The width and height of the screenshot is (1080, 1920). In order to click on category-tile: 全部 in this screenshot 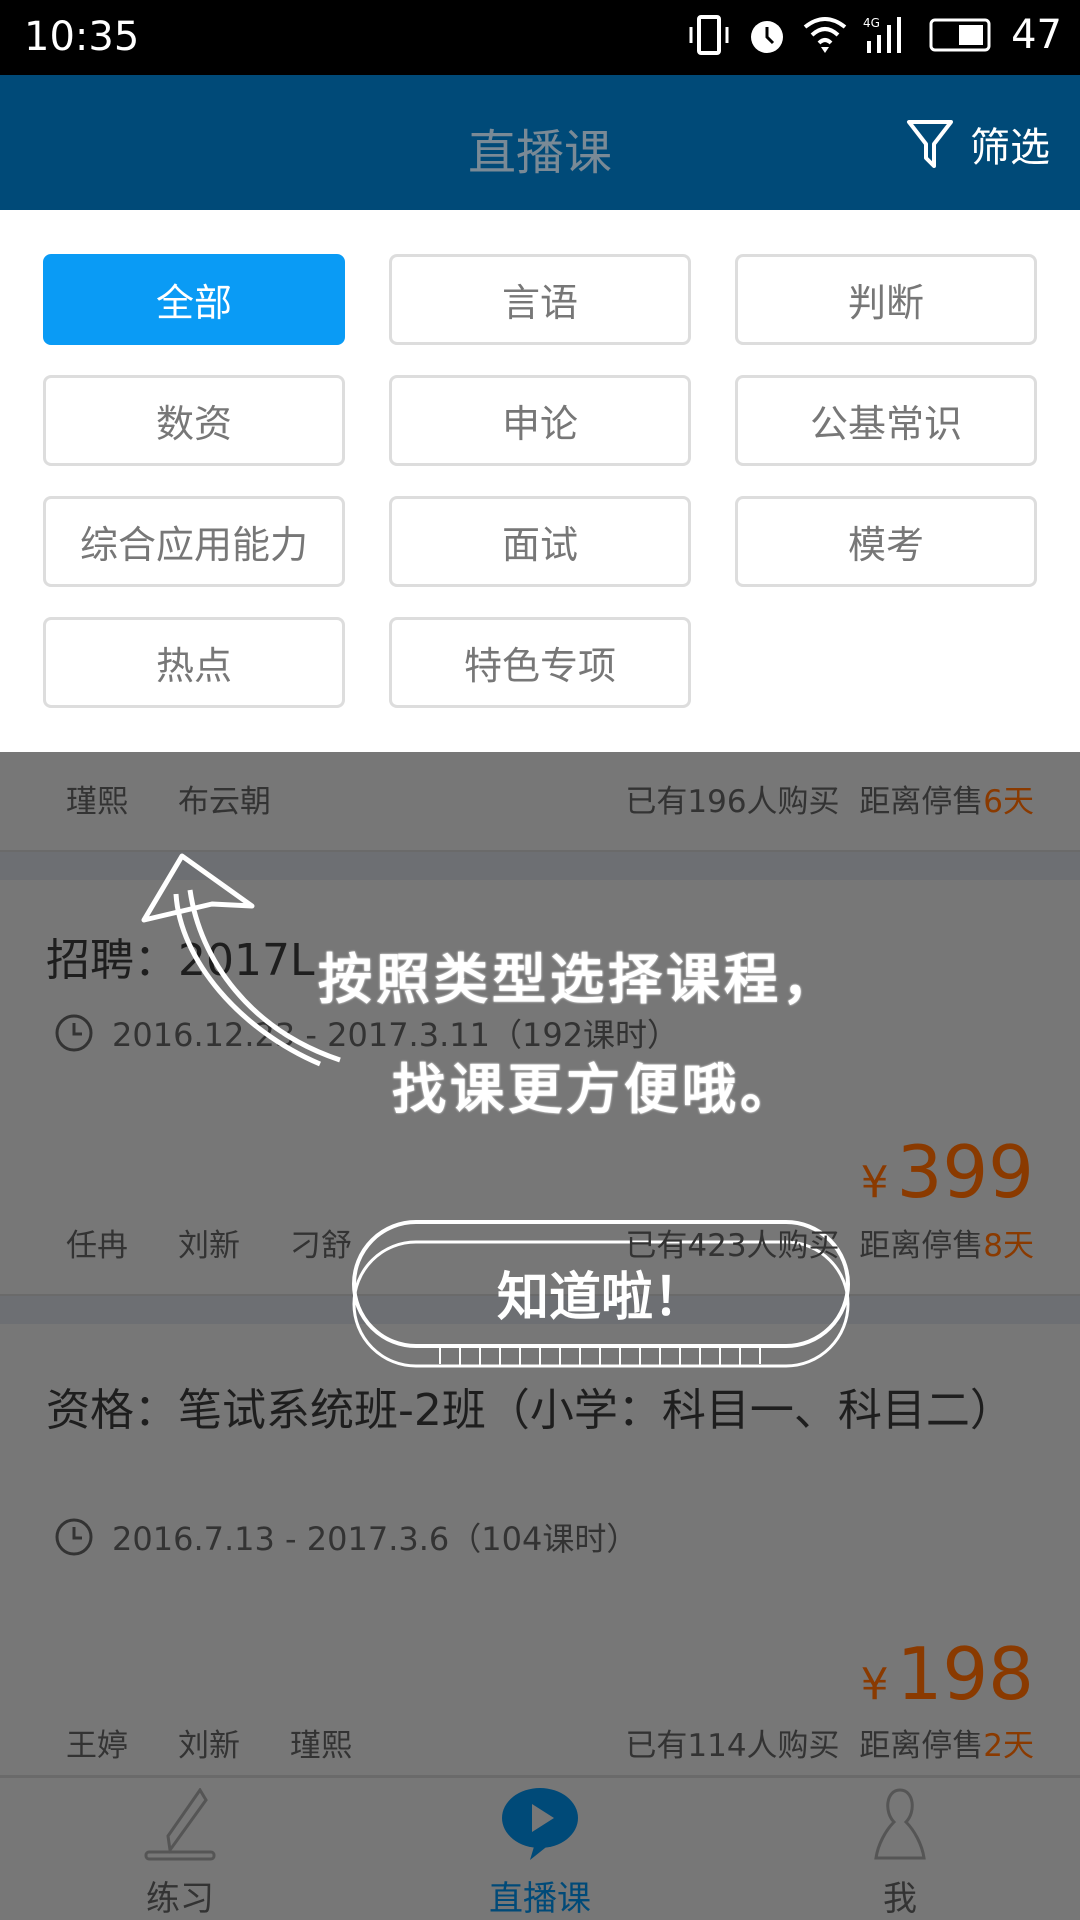, I will do `click(194, 299)`.